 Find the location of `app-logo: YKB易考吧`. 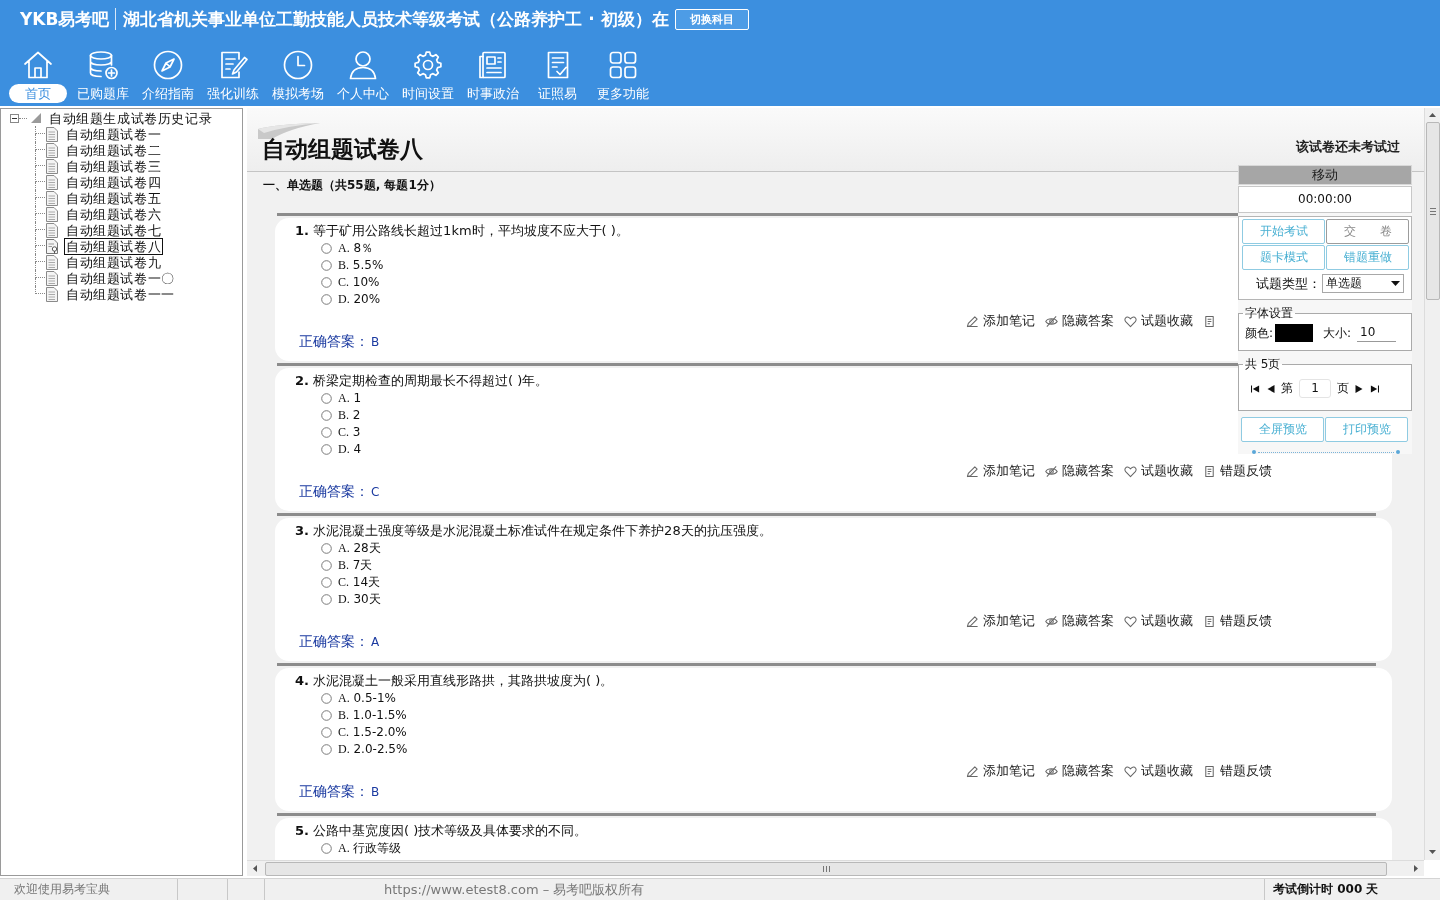

app-logo: YKB易考吧 is located at coordinates (65, 19).